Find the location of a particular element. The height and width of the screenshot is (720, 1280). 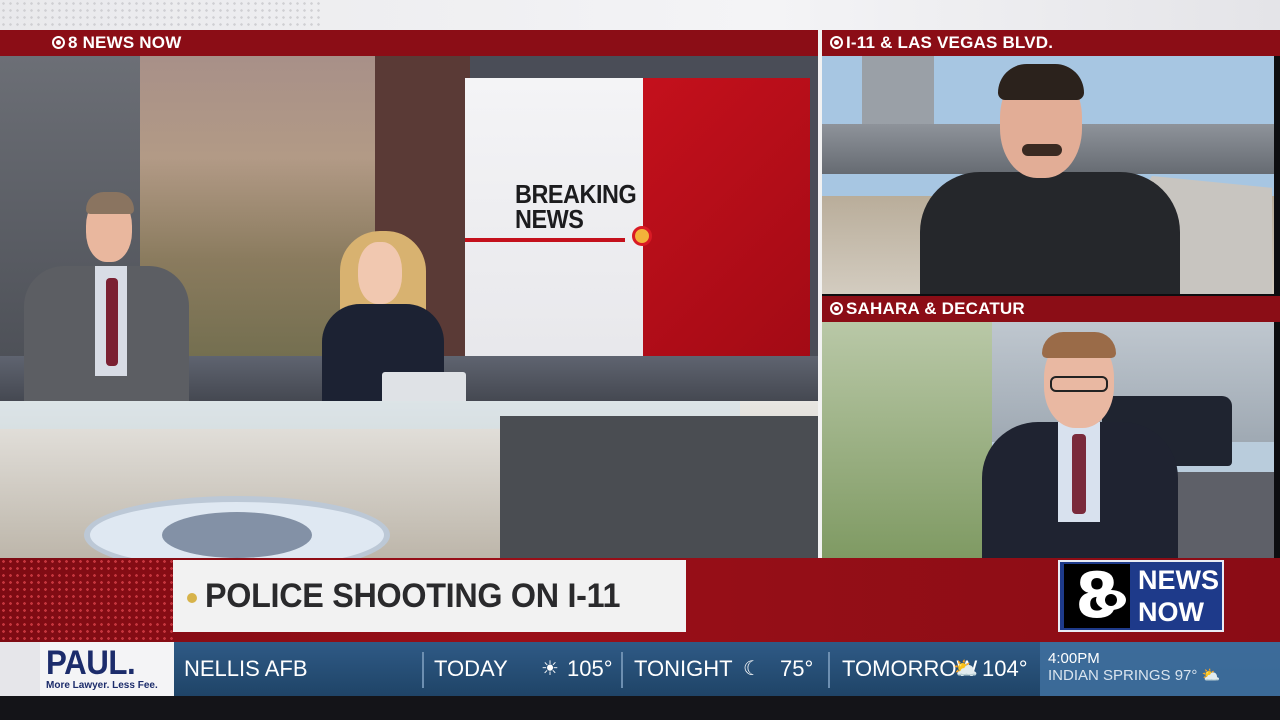

moon-icon: ☾ is located at coordinates (752, 669).